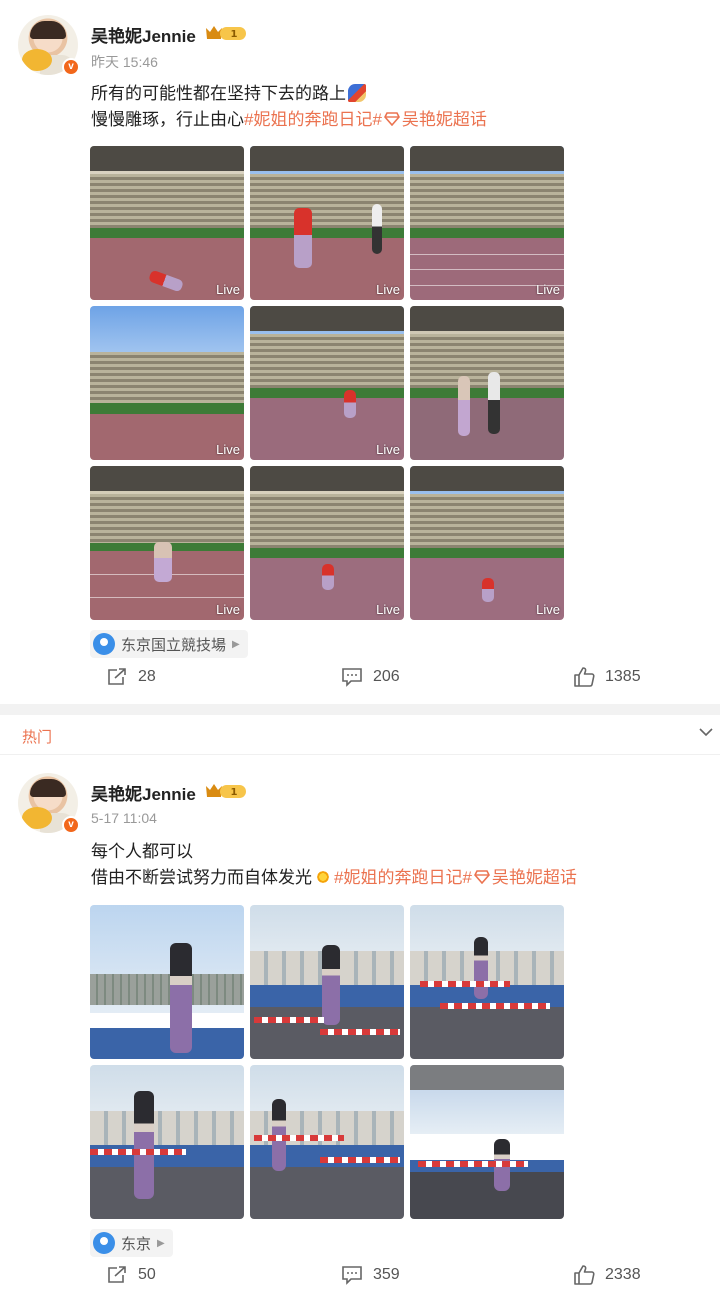 The width and height of the screenshot is (720, 1301). What do you see at coordinates (706, 732) in the screenshot?
I see `chevron-down-icon` at bounding box center [706, 732].